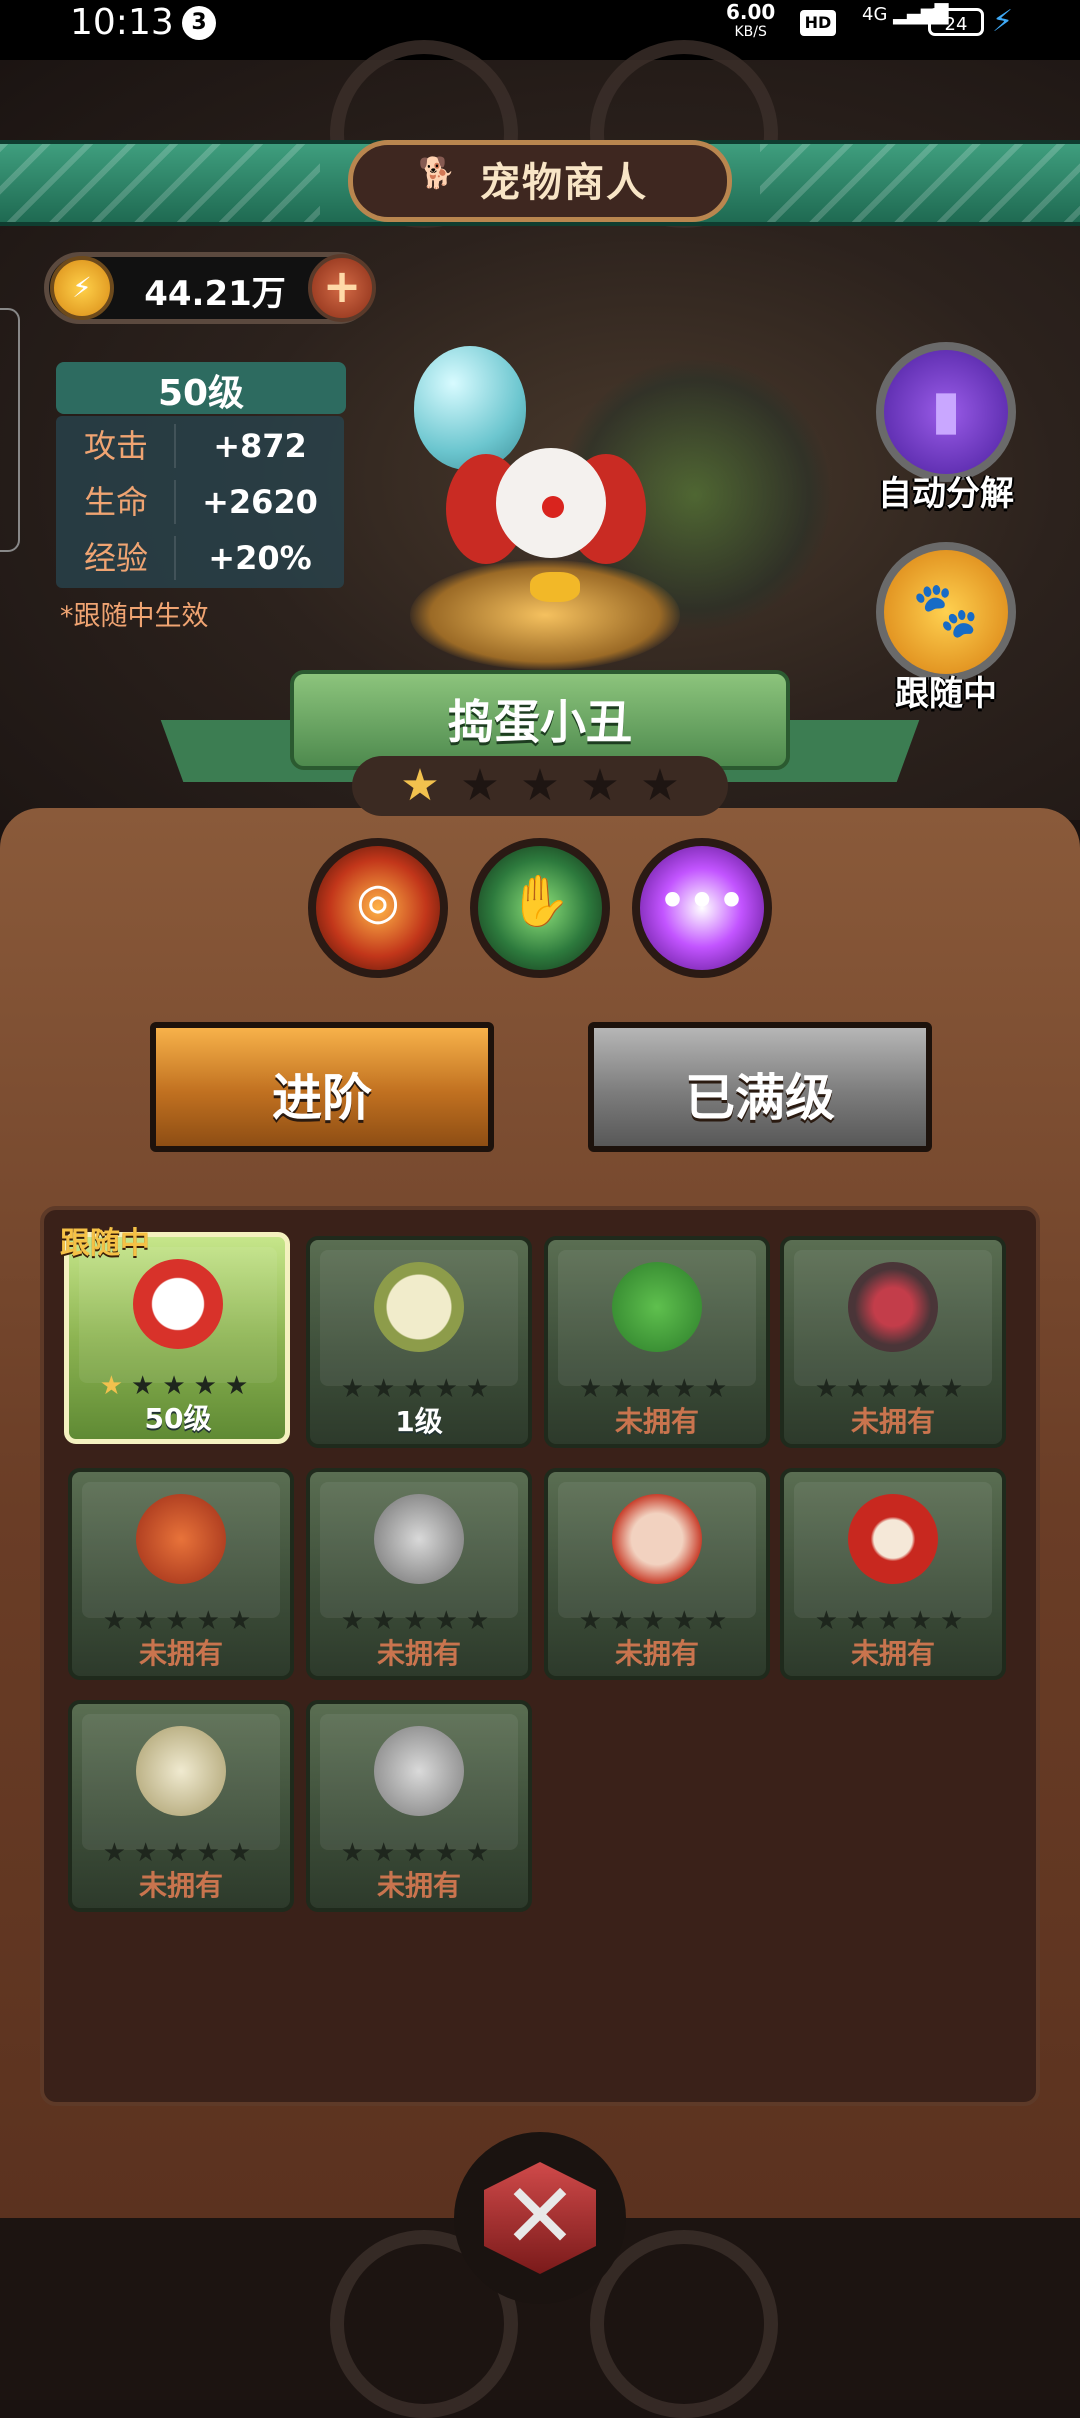 Image resolution: width=1080 pixels, height=2418 pixels. Describe the element at coordinates (200, 558) in the screenshot. I see `stat-row-exp: 经验 +20%` at that location.